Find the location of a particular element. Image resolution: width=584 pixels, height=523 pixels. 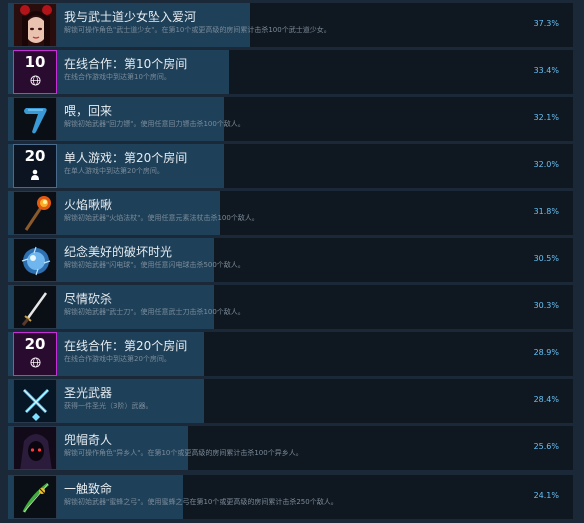

achievement-title: 一触致命 is located at coordinates (88, 489).